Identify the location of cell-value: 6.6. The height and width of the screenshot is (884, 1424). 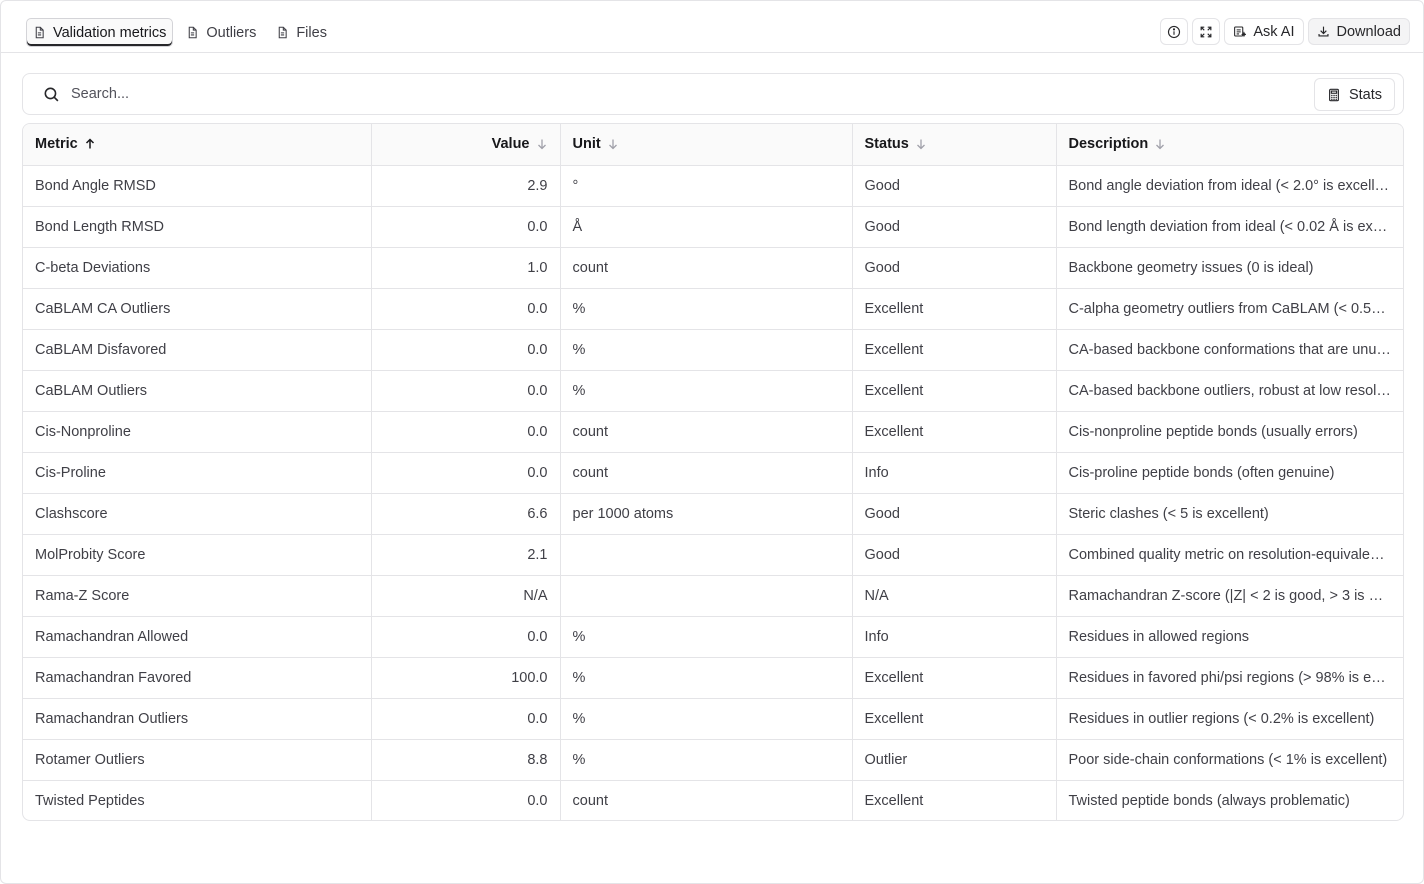
(466, 514).